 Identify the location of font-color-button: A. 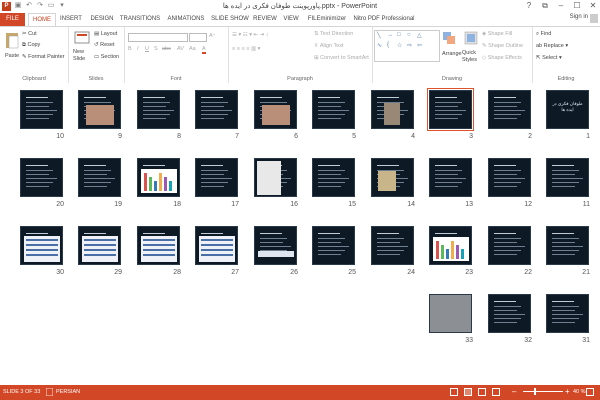
(204, 50).